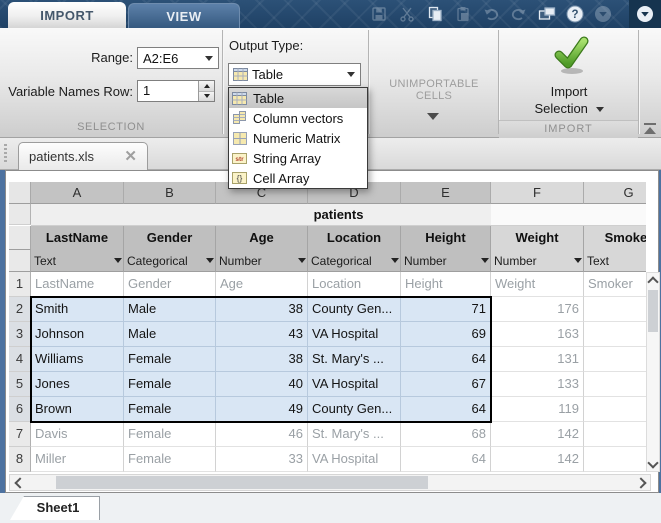 This screenshot has height=523, width=661. Describe the element at coordinates (615, 193) in the screenshot. I see `column-letter-G: G` at that location.